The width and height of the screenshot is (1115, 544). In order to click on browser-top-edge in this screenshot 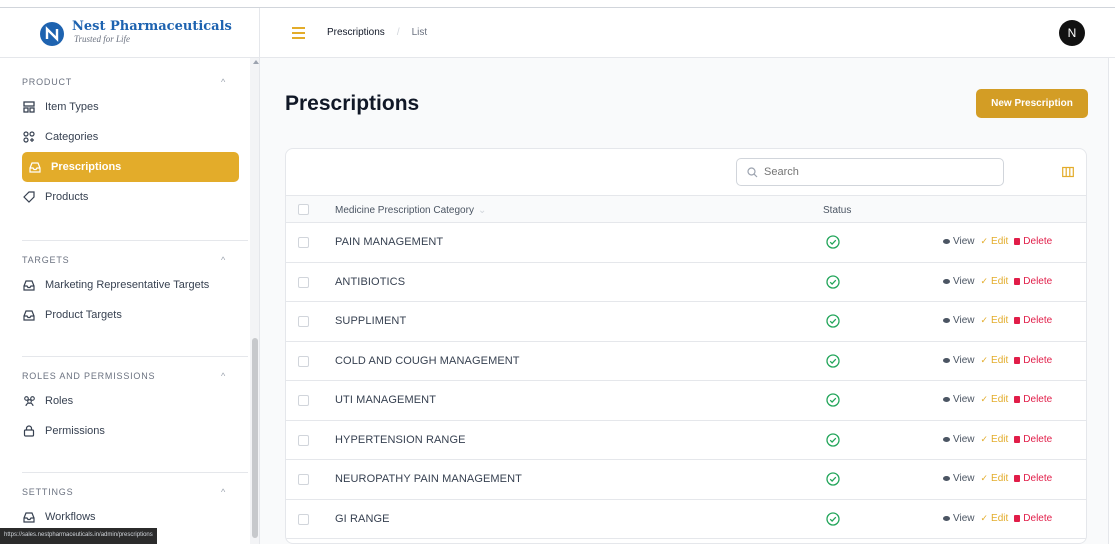, I will do `click(557, 4)`.